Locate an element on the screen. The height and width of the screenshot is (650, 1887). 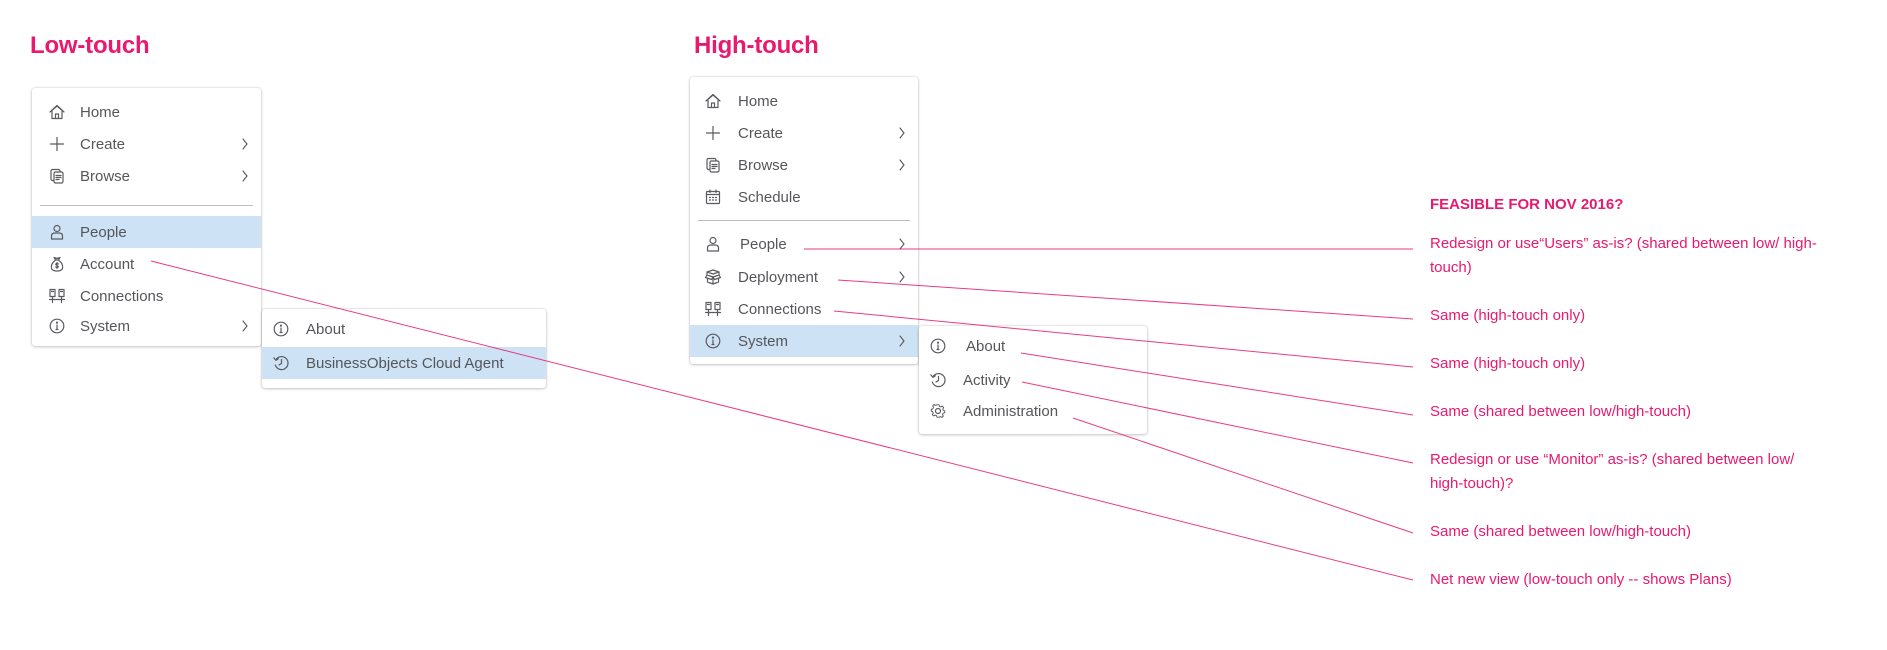
menu-item-label: Administration is located at coordinates (1011, 411).